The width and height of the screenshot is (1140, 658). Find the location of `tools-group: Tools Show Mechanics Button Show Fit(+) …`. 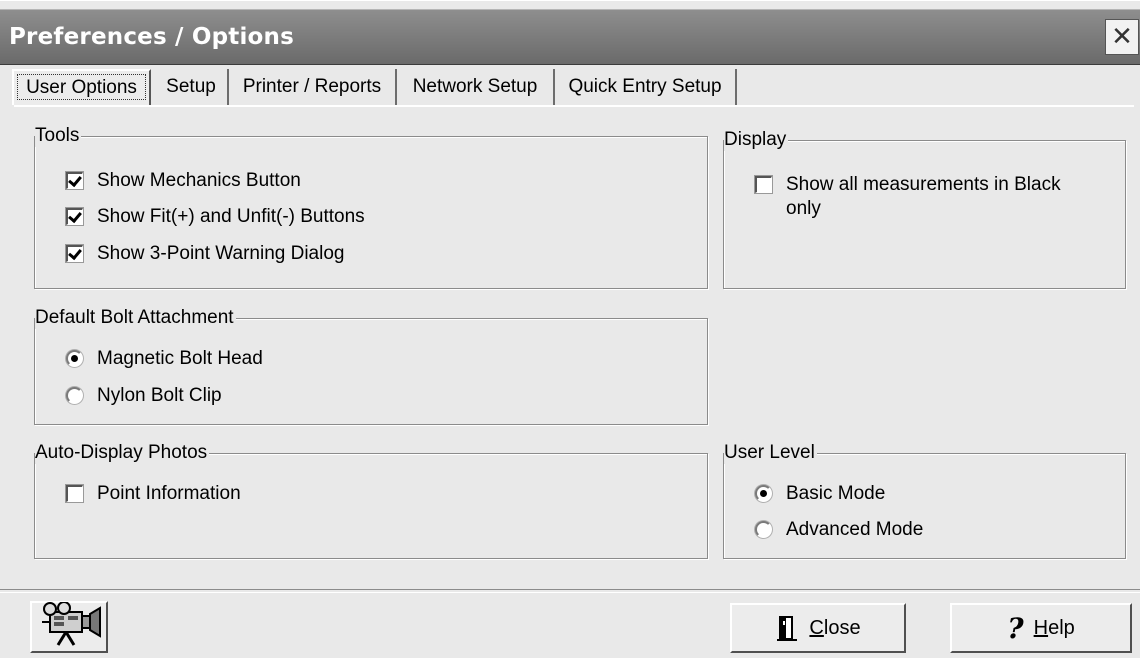

tools-group: Tools Show Mechanics Button Show Fit(+) … is located at coordinates (371, 207).